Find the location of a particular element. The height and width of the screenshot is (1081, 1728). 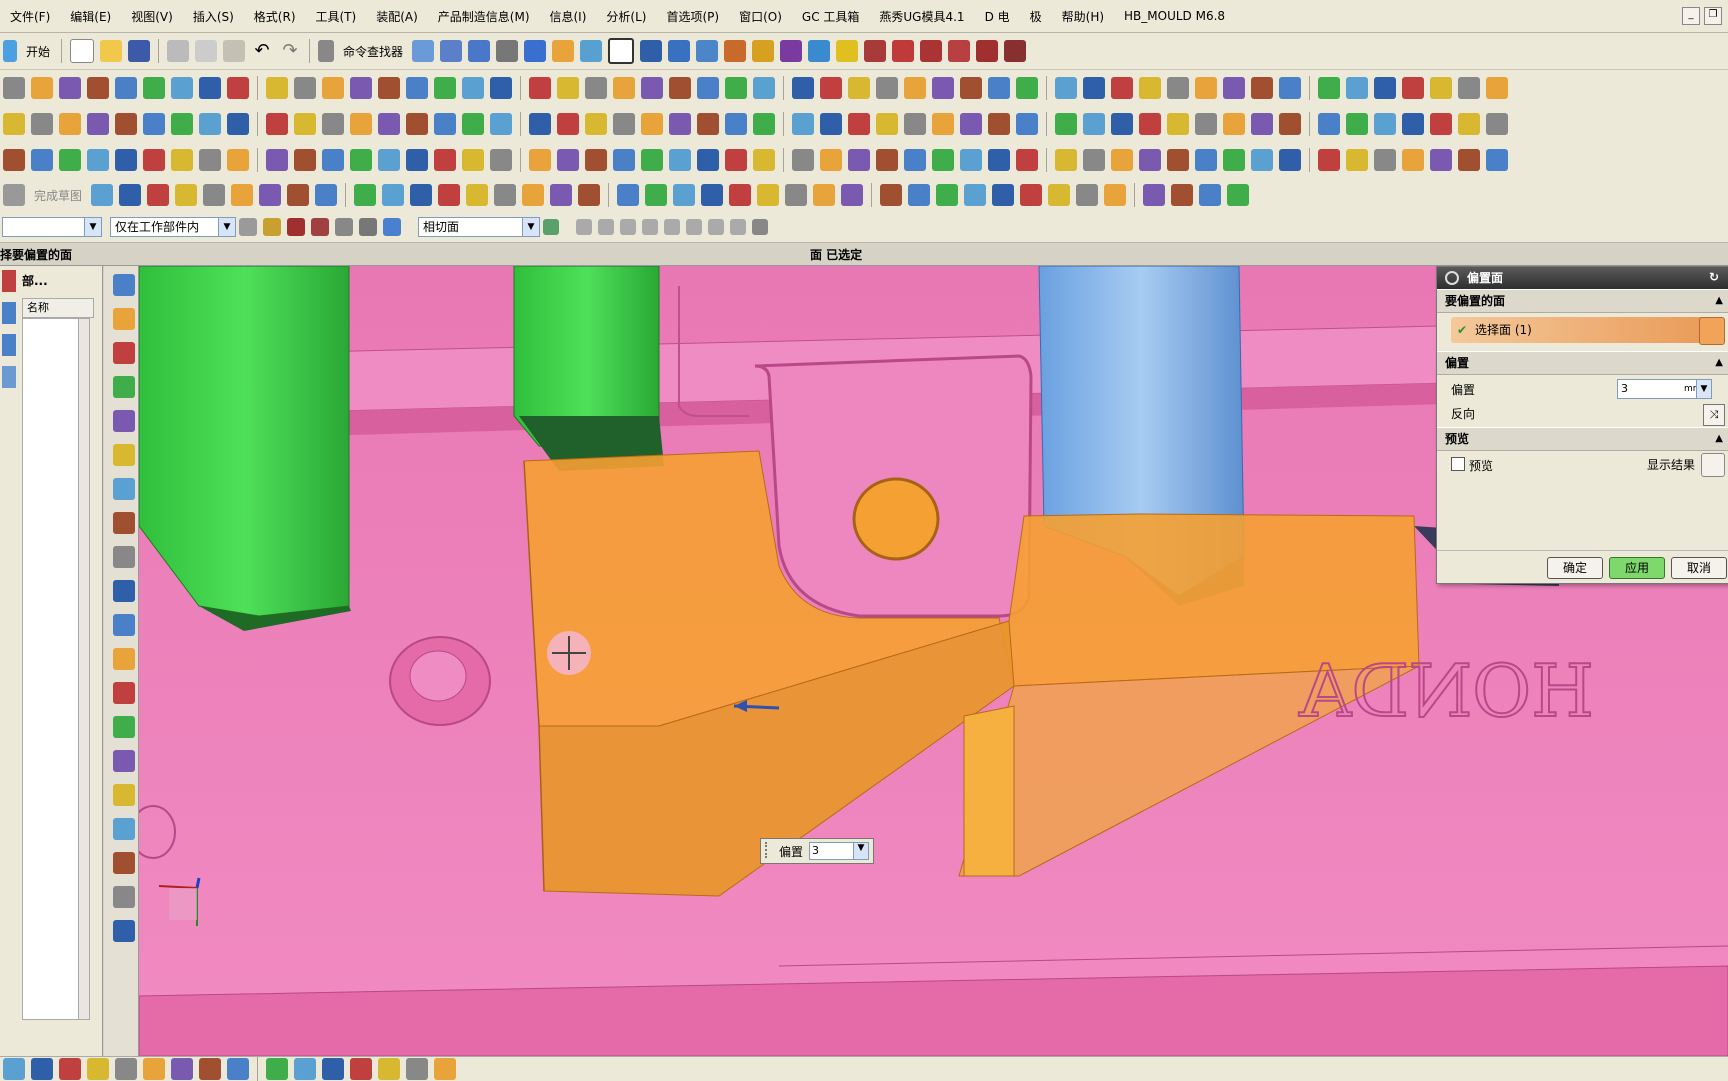

selection-priority-icon is located at coordinates (248, 227).